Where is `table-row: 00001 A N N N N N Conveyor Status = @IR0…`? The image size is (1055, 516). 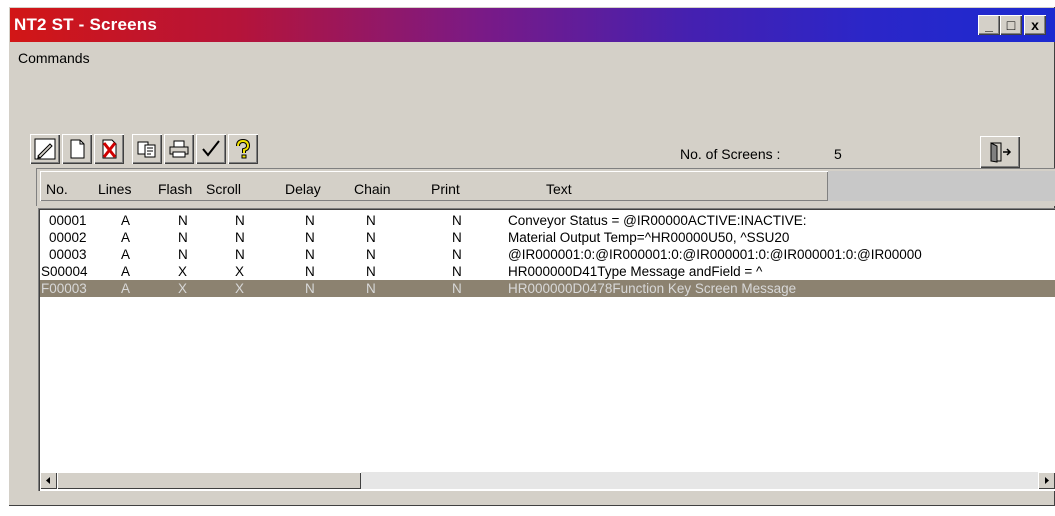 table-row: 00001 A N N N N N Conveyor Status = @IR0… is located at coordinates (547, 220).